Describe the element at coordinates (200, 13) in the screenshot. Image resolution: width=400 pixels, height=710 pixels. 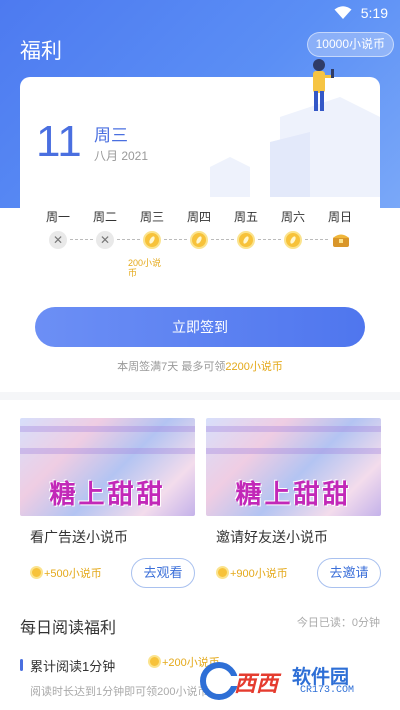
I see `status-bar: 5:19` at that location.